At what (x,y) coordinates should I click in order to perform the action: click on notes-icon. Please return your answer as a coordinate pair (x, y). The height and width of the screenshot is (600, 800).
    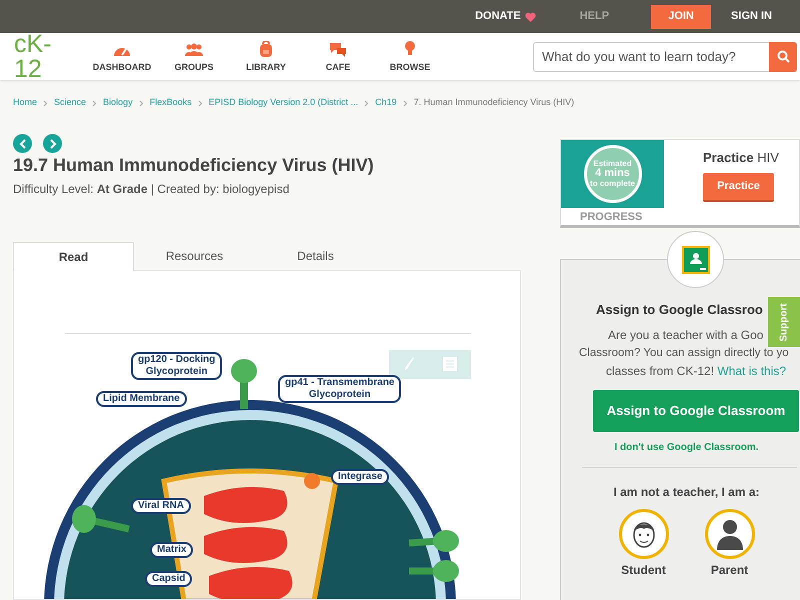
    Looking at the image, I should click on (450, 364).